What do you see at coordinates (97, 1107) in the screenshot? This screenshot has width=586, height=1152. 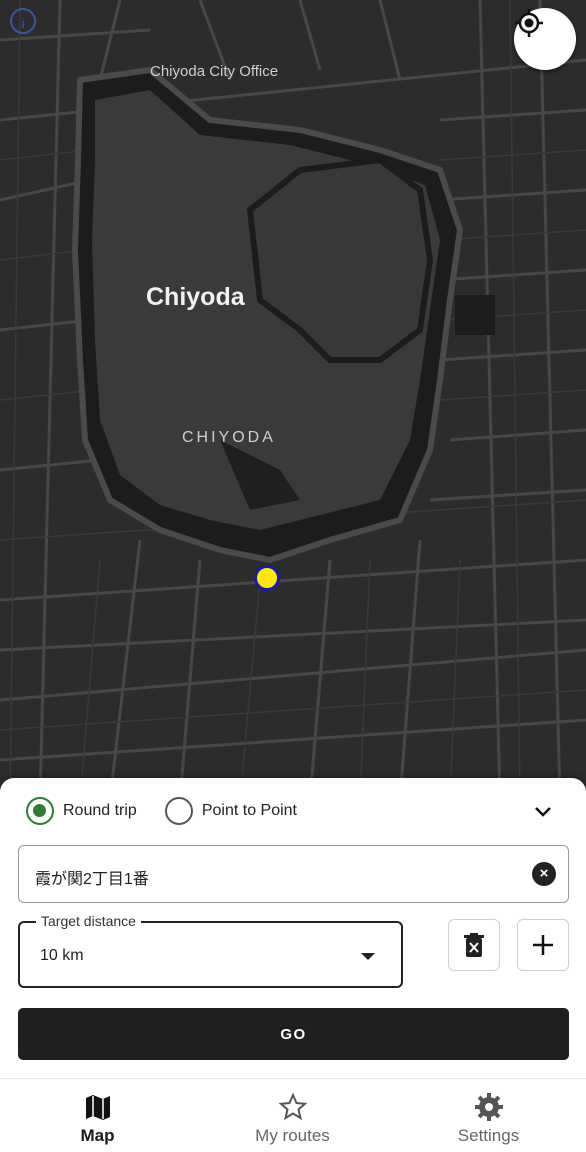 I see `map-icon` at bounding box center [97, 1107].